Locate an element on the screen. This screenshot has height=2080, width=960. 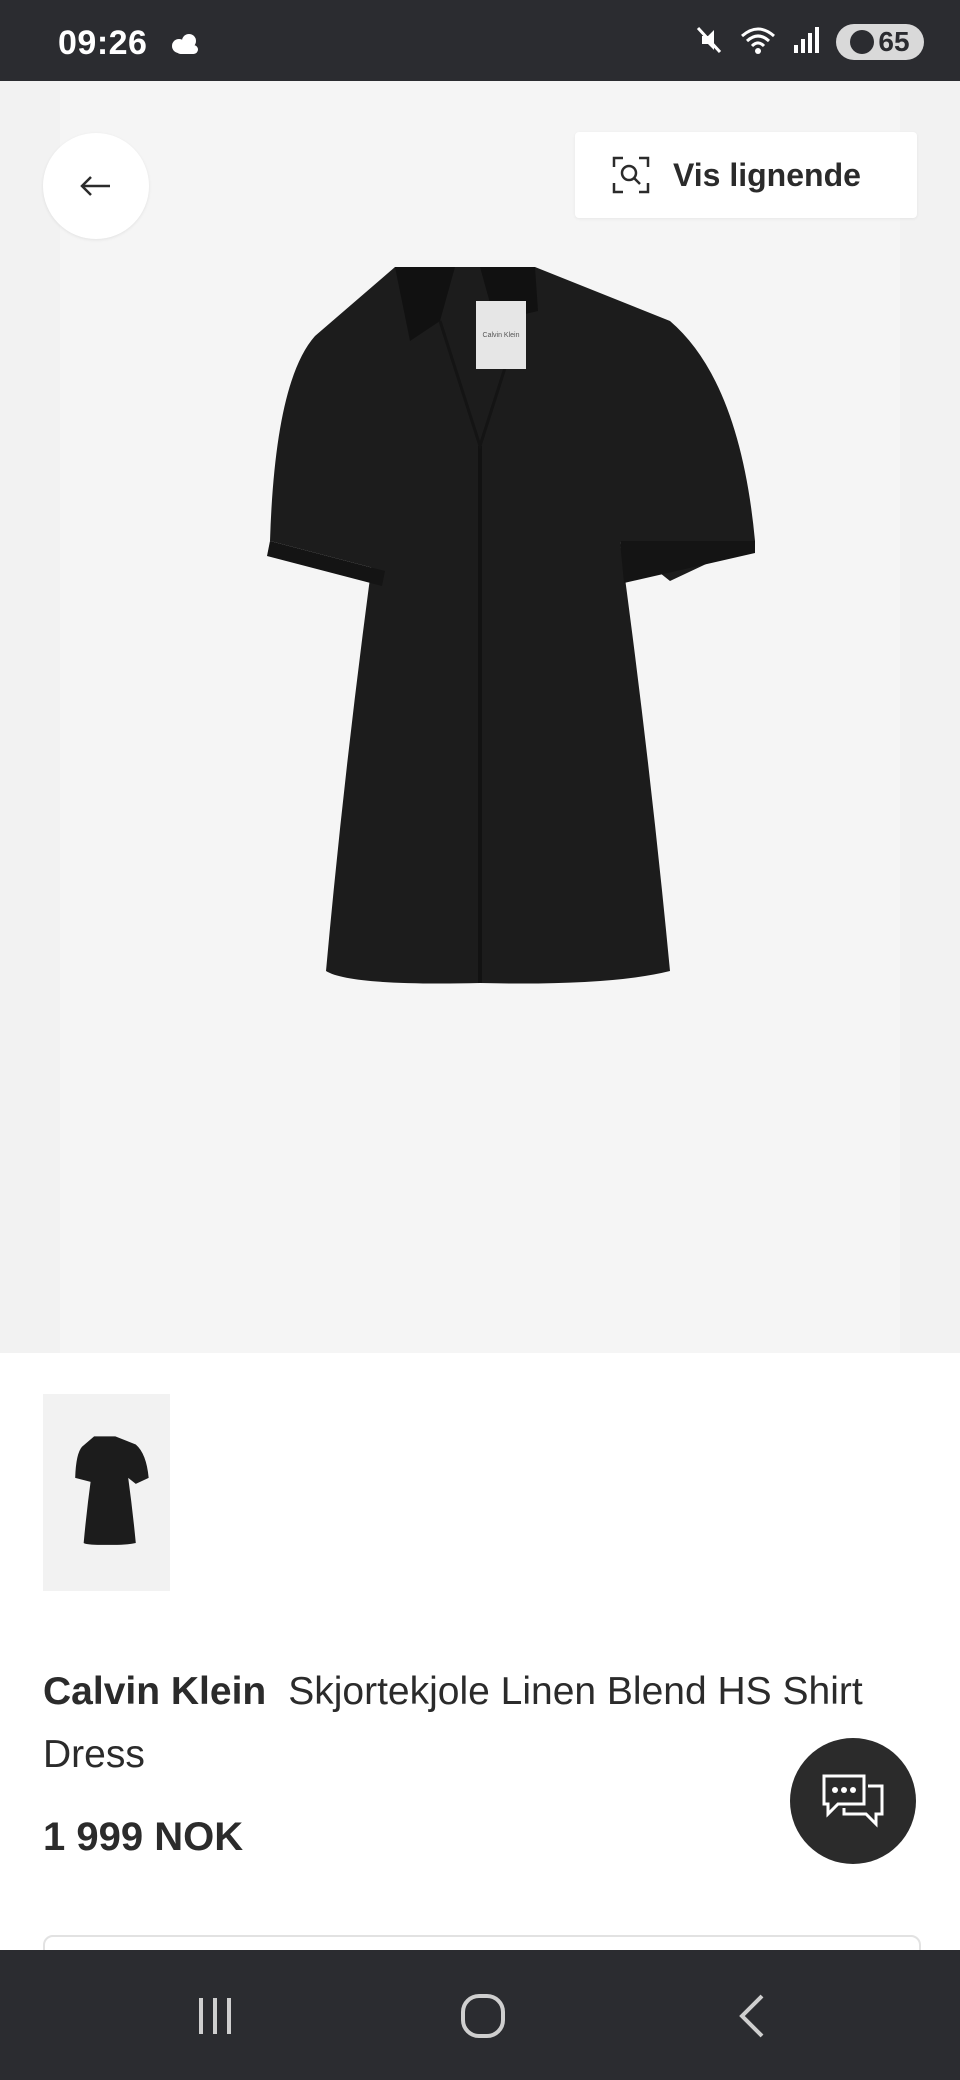
chat-button is located at coordinates (853, 1801).